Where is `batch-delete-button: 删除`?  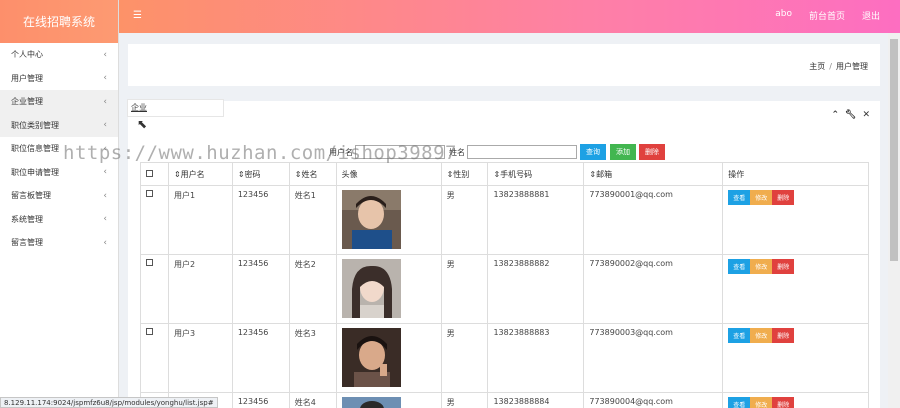 batch-delete-button: 删除 is located at coordinates (652, 152).